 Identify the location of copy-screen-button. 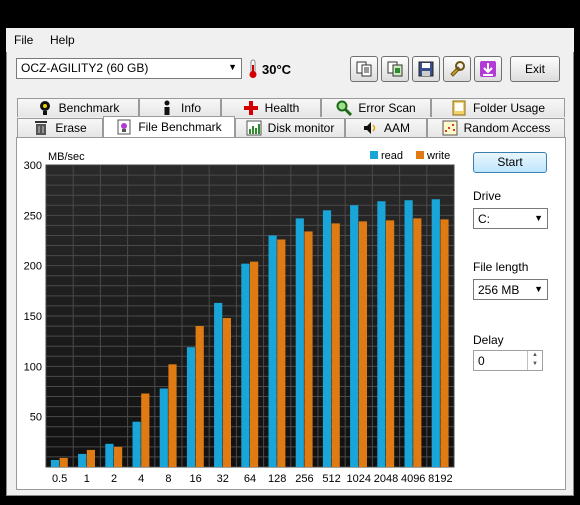
(395, 69).